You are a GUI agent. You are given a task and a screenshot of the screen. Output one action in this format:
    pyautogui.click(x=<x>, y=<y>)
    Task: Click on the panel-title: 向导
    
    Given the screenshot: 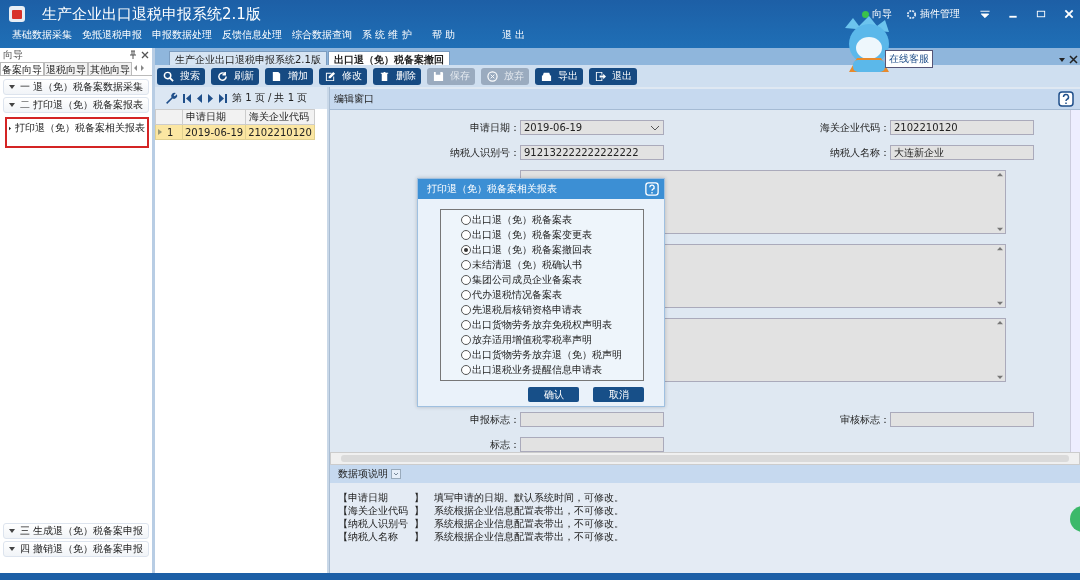 What is the action you would take?
    pyautogui.click(x=13, y=54)
    